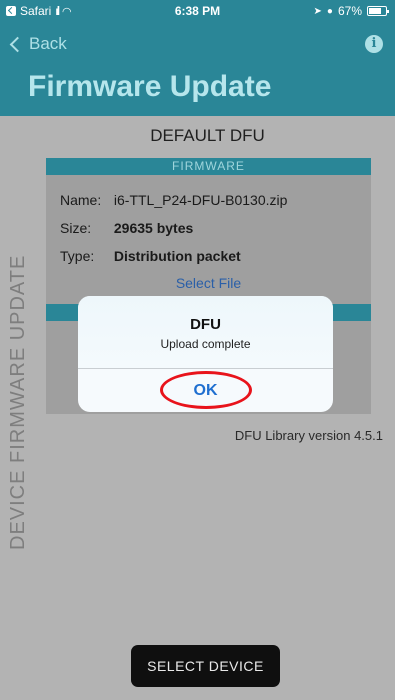 The height and width of the screenshot is (700, 395). What do you see at coordinates (378, 11) in the screenshot?
I see `battery-icon` at bounding box center [378, 11].